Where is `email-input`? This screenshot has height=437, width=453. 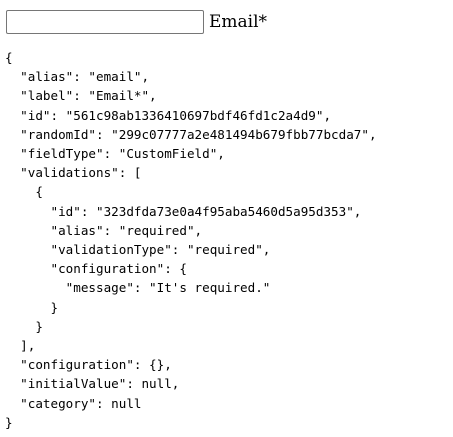 email-input is located at coordinates (105, 22).